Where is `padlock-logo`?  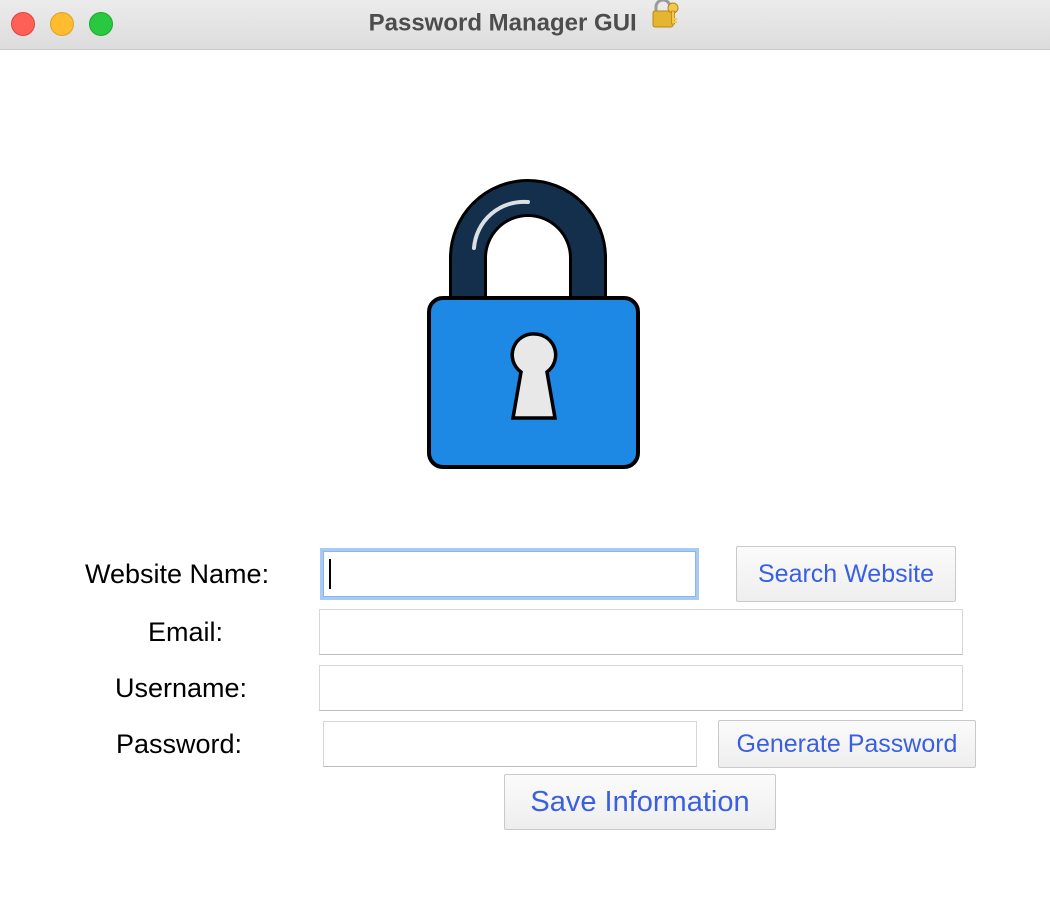 padlock-logo is located at coordinates (528, 325).